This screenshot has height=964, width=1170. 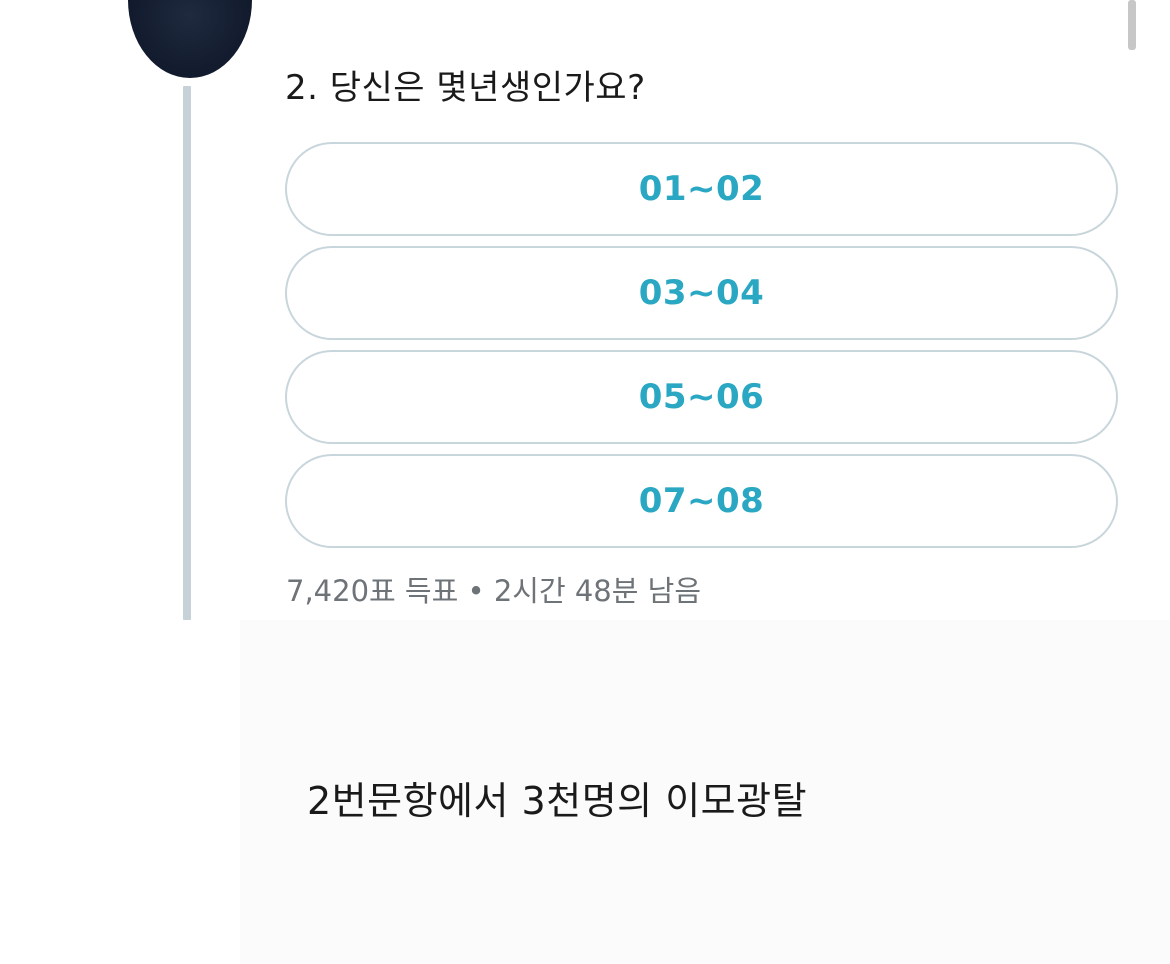 I want to click on poll-option-3: 05~06, so click(x=701, y=397).